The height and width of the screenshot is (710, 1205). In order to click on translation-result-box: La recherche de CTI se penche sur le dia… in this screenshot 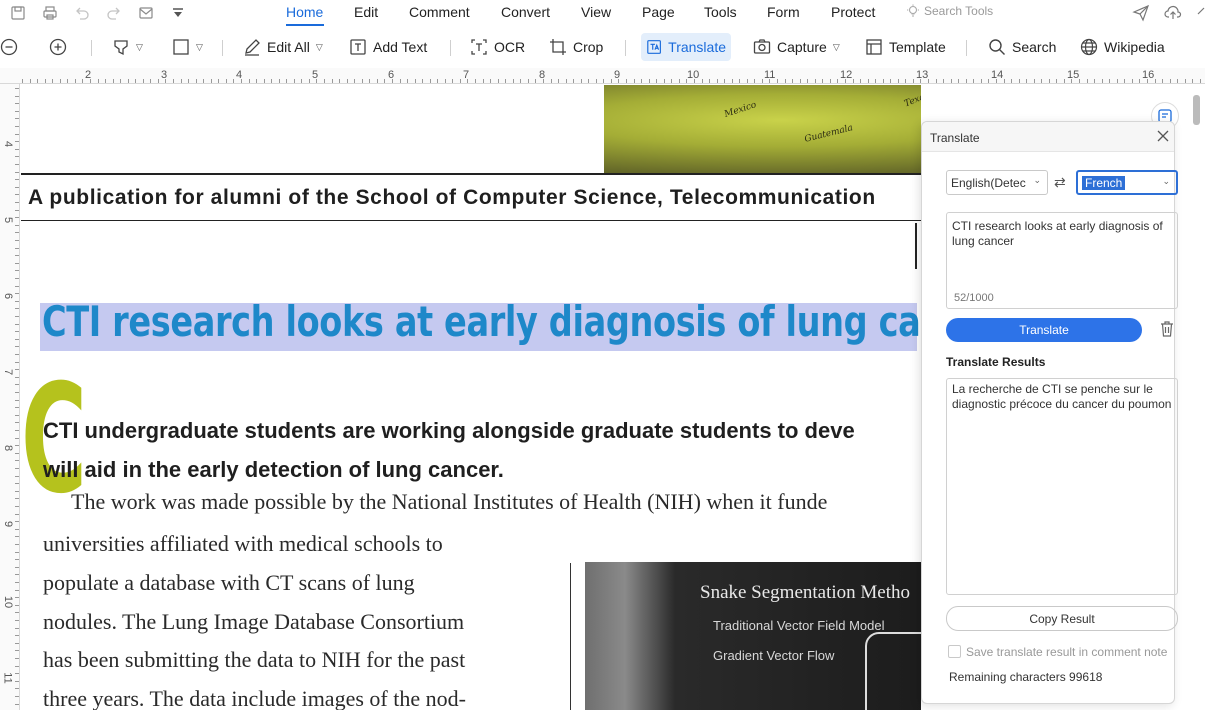, I will do `click(1062, 486)`.